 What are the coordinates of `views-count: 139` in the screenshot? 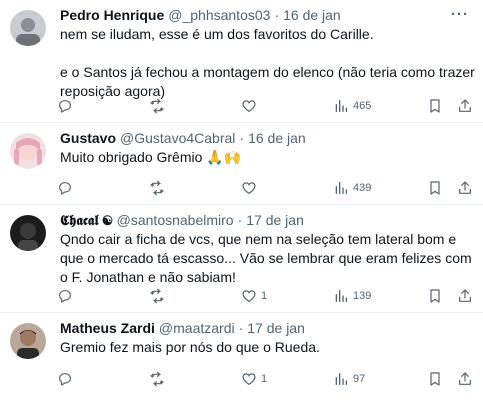 It's located at (362, 296).